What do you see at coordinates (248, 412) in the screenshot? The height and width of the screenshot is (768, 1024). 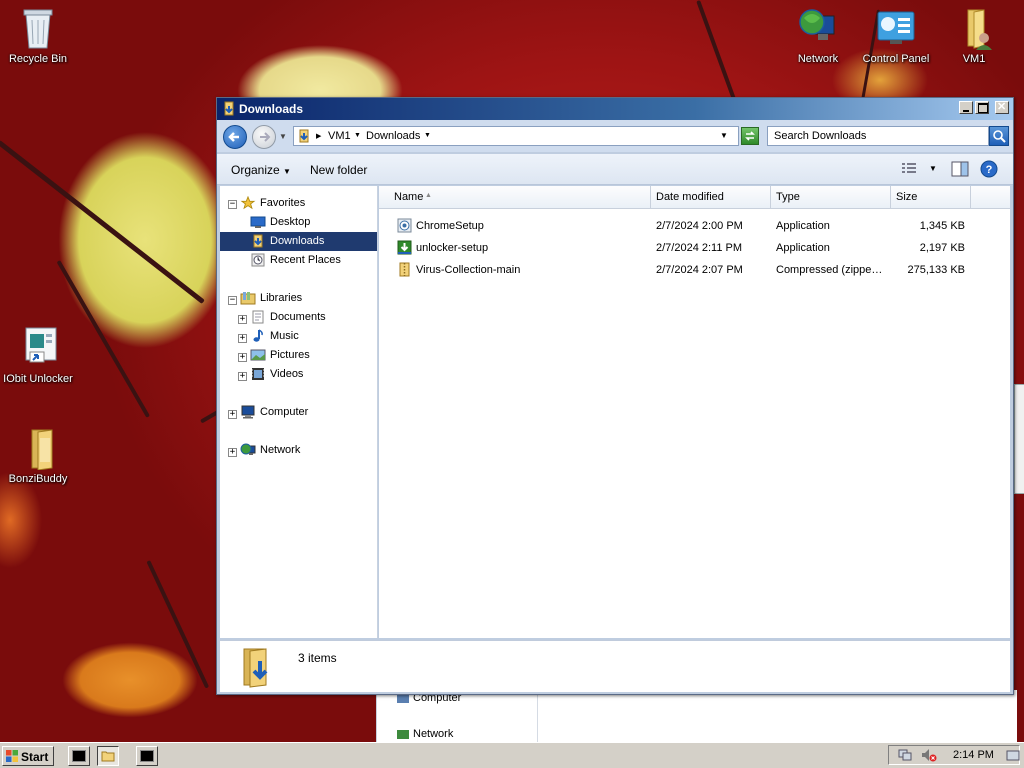 I see `computer-icon` at bounding box center [248, 412].